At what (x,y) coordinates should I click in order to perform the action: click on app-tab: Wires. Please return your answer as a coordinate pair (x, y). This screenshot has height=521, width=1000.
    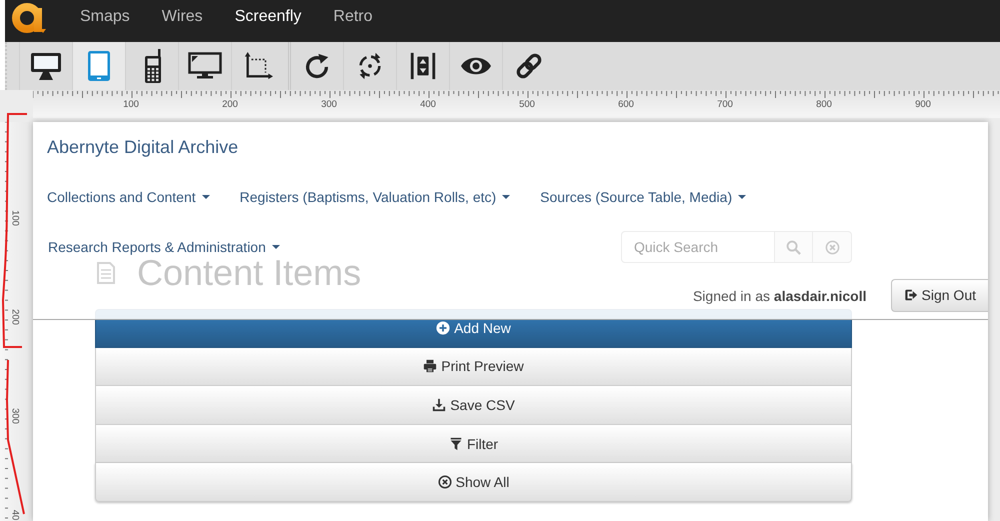
    Looking at the image, I should click on (182, 17).